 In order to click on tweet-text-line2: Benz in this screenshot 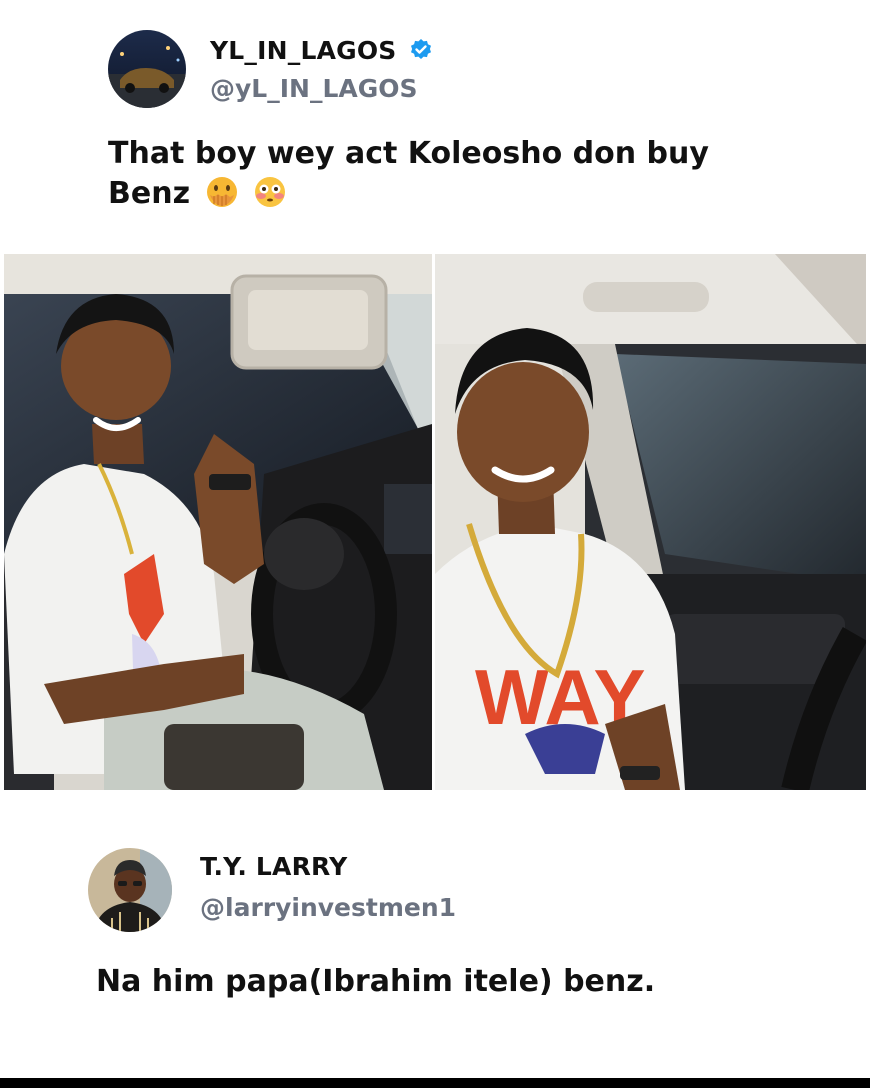, I will do `click(408, 197)`.